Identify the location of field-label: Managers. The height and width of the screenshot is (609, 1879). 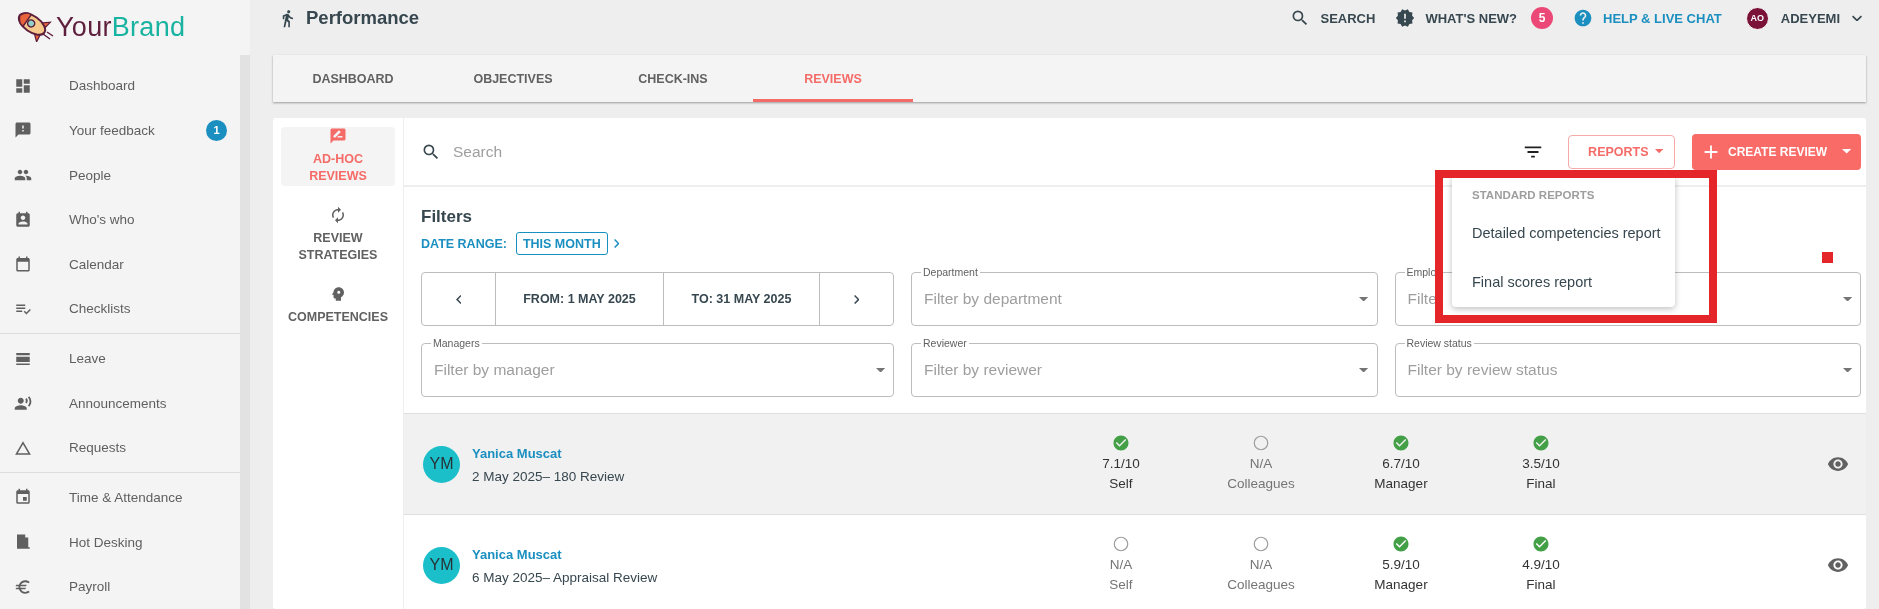
(456, 343).